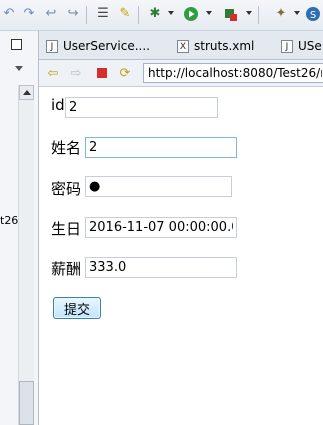 Image resolution: width=323 pixels, height=425 pixels. Describe the element at coordinates (209, 13) in the screenshot. I see `run-dropdown-icon` at that location.